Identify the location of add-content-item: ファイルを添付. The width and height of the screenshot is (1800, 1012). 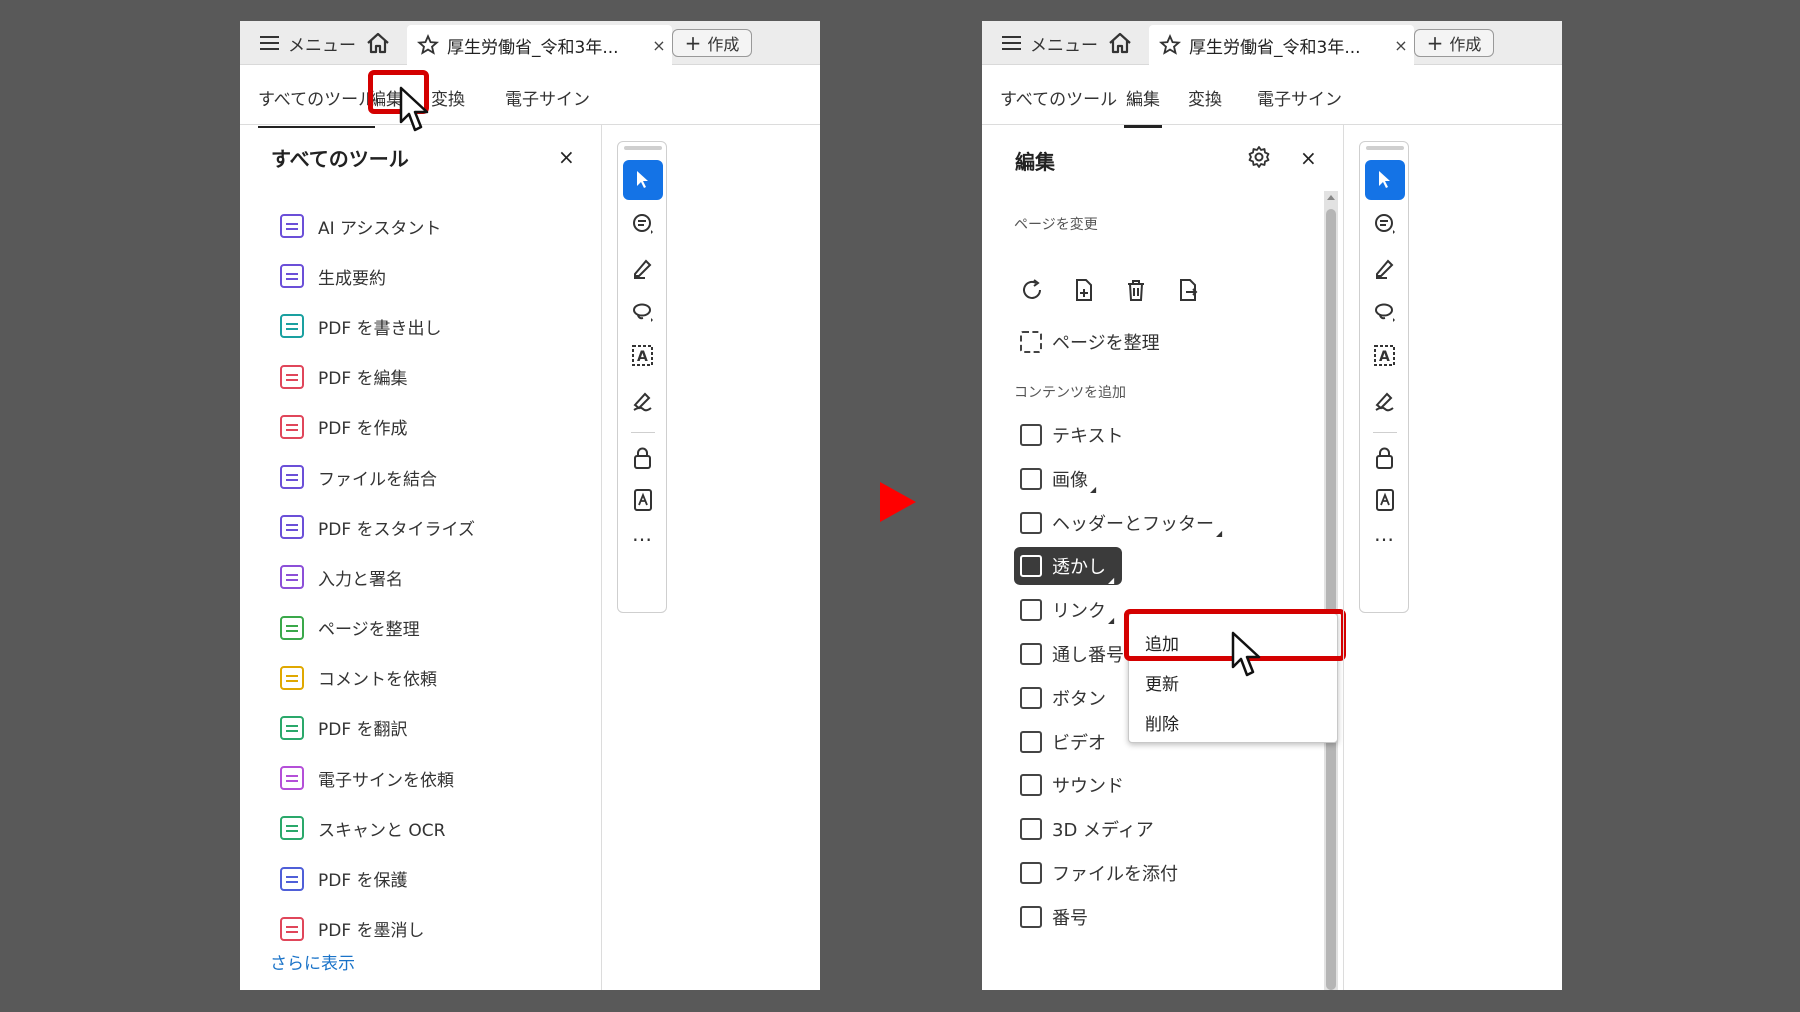
(1099, 873).